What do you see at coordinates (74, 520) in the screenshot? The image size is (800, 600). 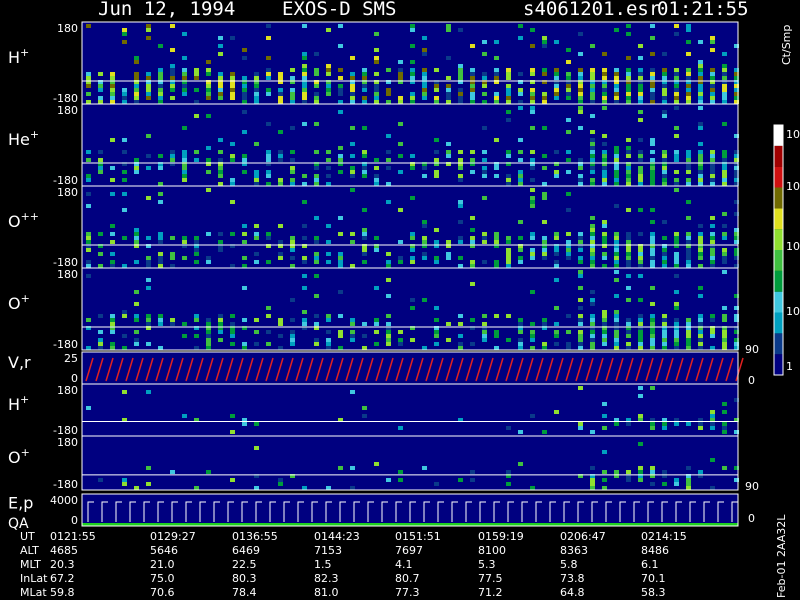 I see `panel-ytick-bottom: 0` at bounding box center [74, 520].